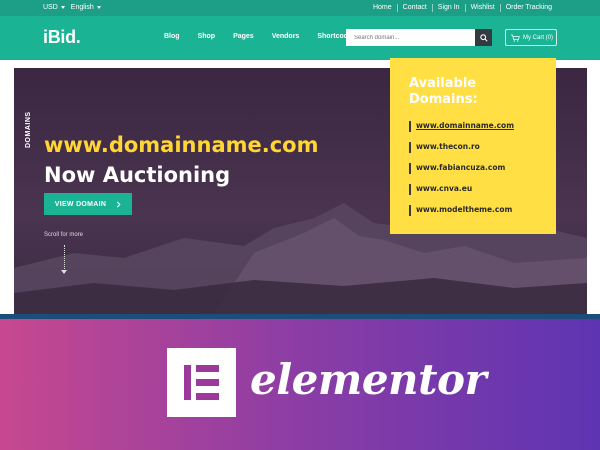  Describe the element at coordinates (137, 175) in the screenshot. I see `hero-title-subtitle: Now Auctioning` at that location.